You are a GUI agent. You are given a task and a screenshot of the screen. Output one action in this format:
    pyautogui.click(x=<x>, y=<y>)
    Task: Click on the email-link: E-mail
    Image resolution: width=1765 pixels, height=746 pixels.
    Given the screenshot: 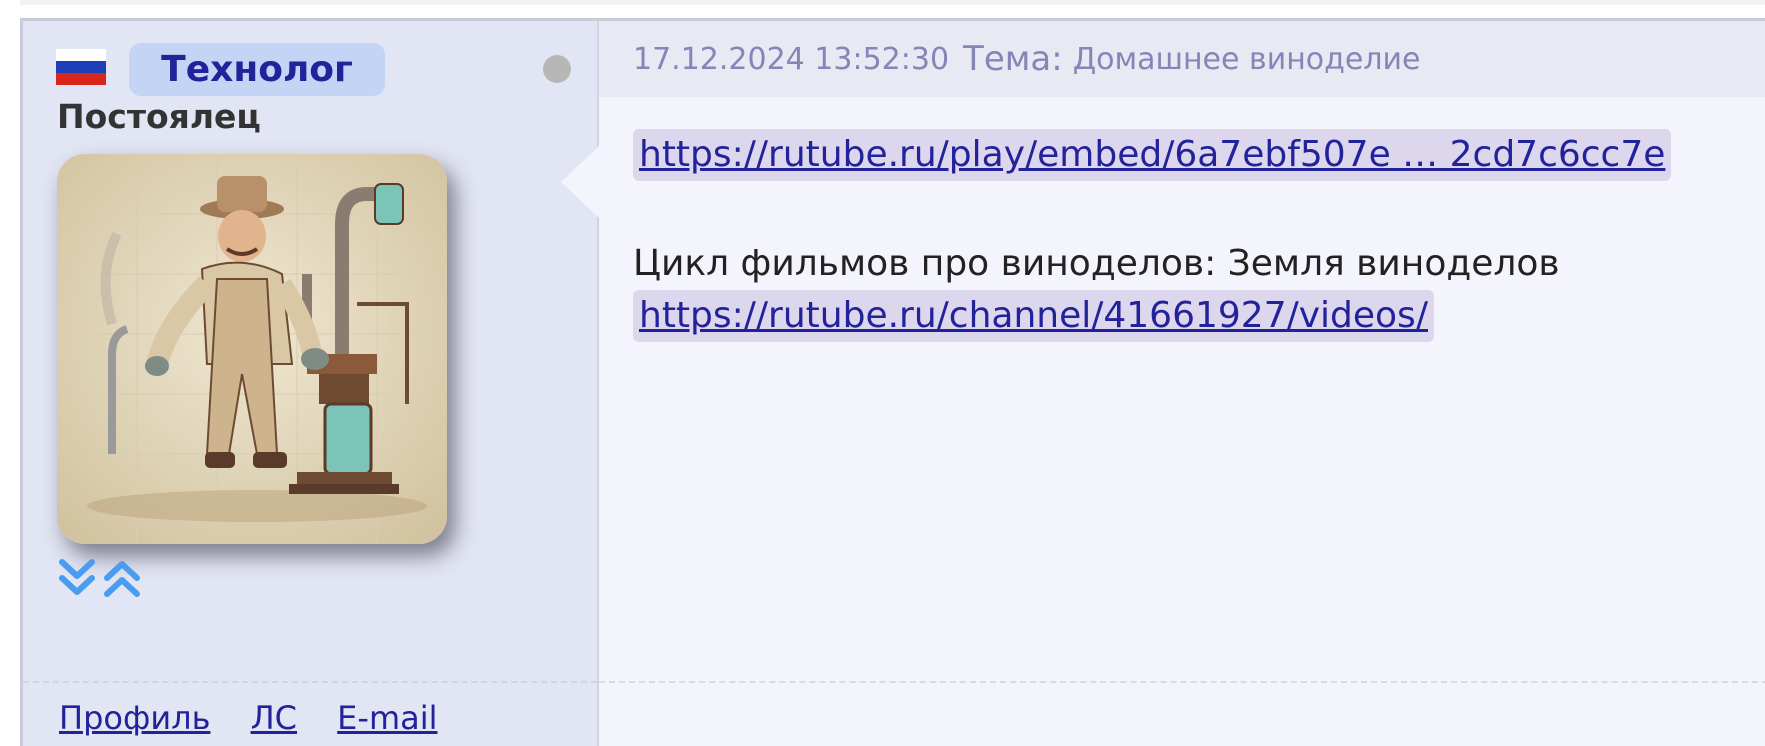 What is the action you would take?
    pyautogui.click(x=387, y=718)
    